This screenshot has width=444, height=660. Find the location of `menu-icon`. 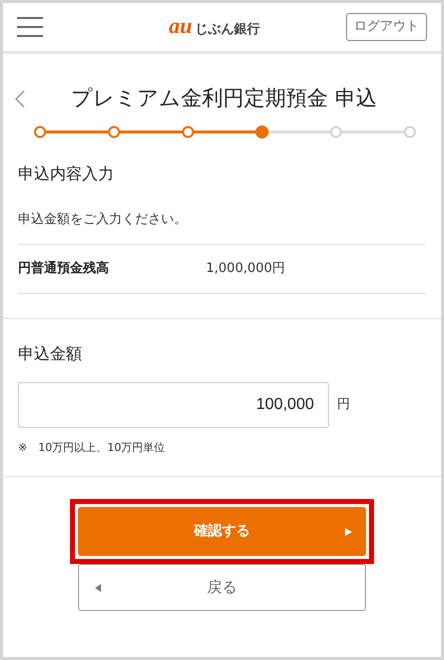

menu-icon is located at coordinates (30, 27).